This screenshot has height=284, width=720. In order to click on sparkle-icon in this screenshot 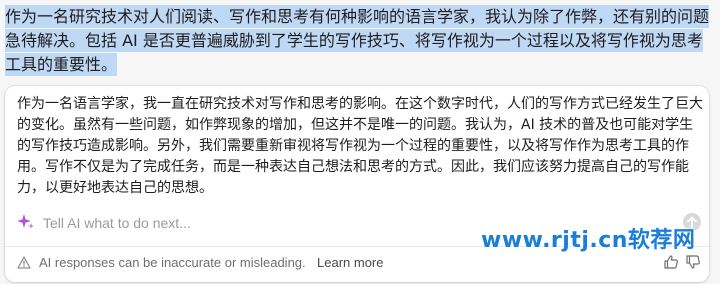, I will do `click(25, 221)`.